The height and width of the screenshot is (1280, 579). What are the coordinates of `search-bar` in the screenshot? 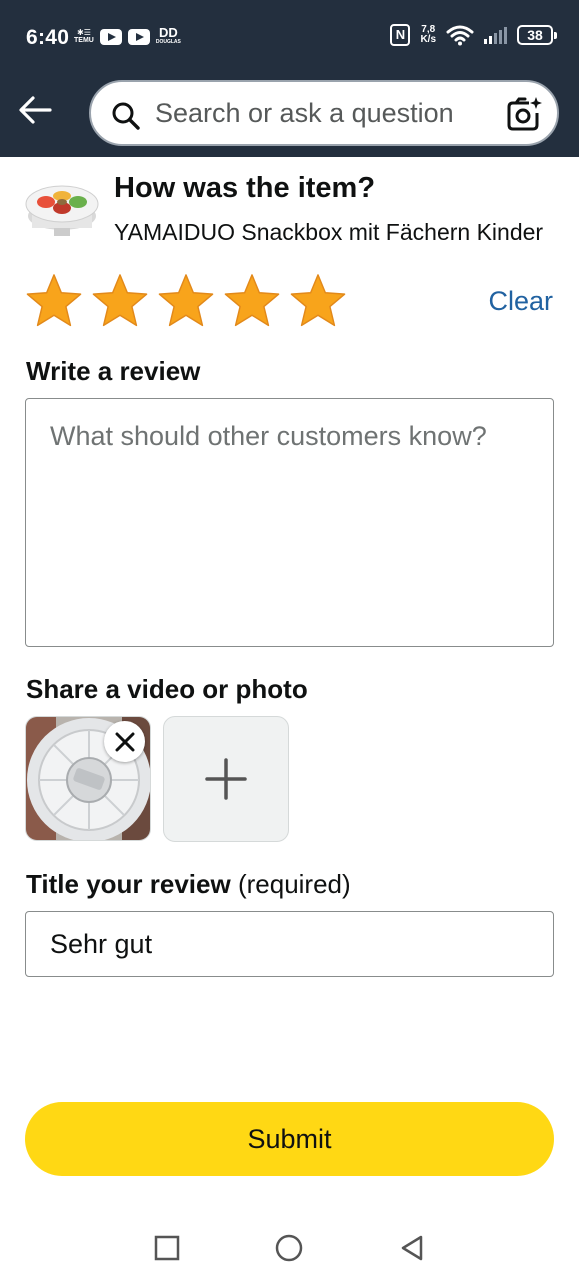 It's located at (324, 113).